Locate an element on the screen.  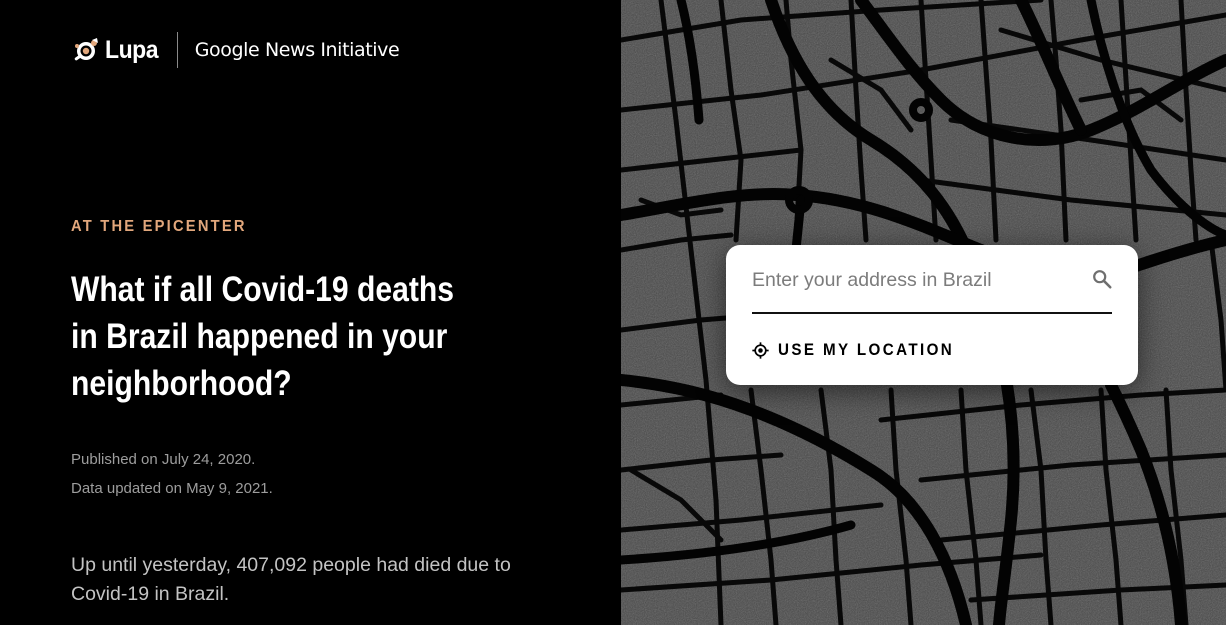
use-my-location-label: USE MY LOCATION is located at coordinates (866, 349).